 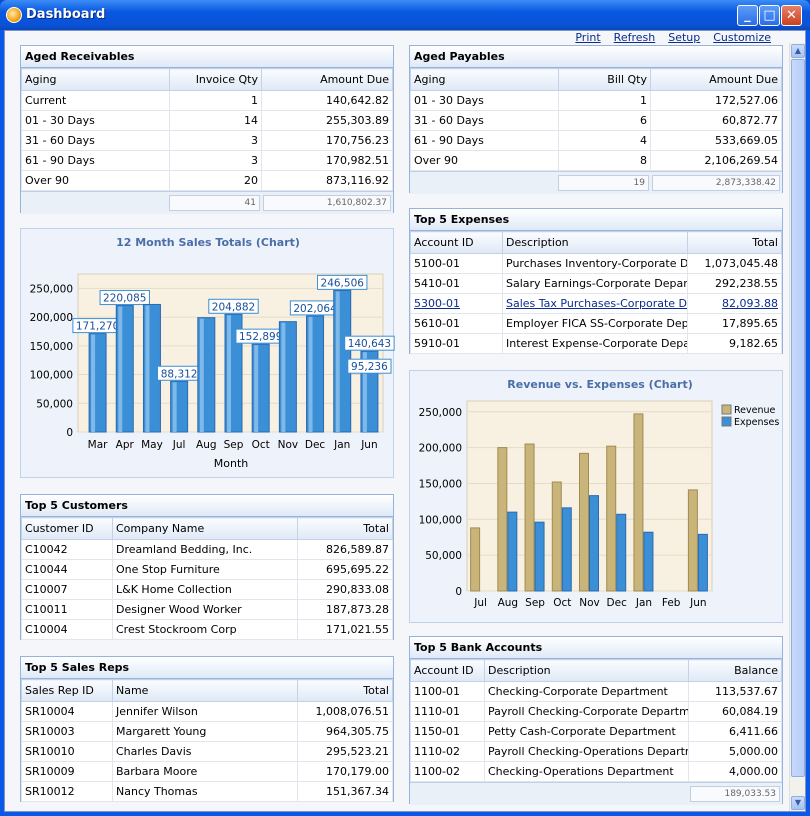 I want to click on x-tick-label: Jul, so click(x=179, y=445).